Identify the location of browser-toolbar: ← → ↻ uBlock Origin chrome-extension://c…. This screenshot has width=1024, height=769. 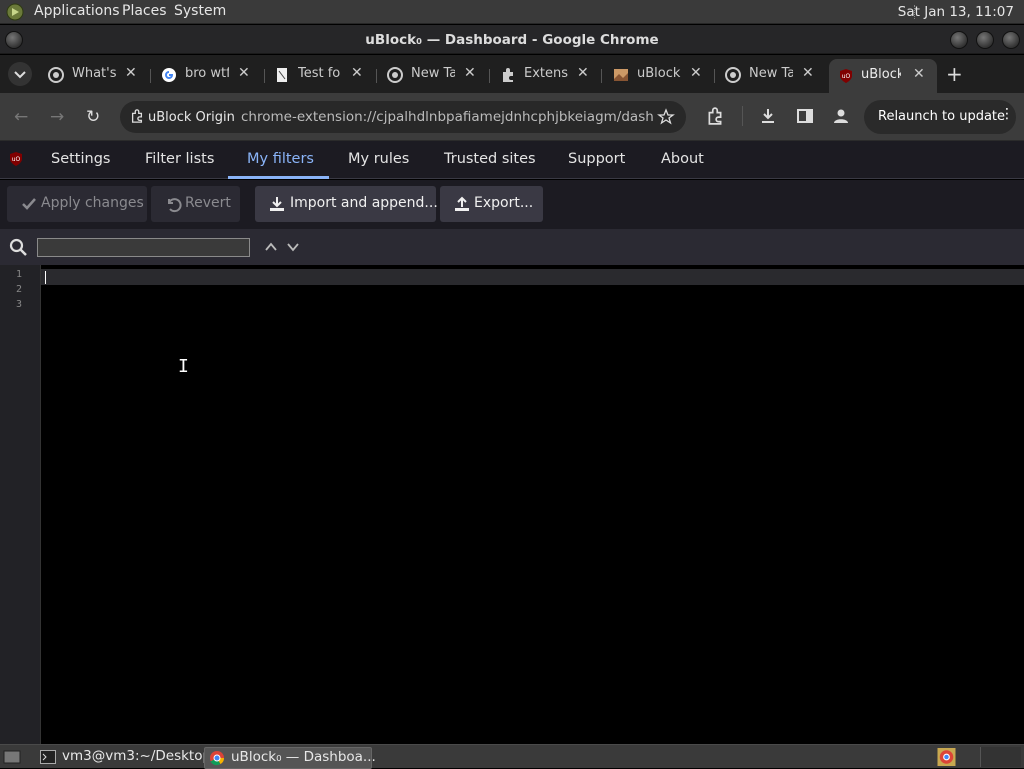
(512, 117).